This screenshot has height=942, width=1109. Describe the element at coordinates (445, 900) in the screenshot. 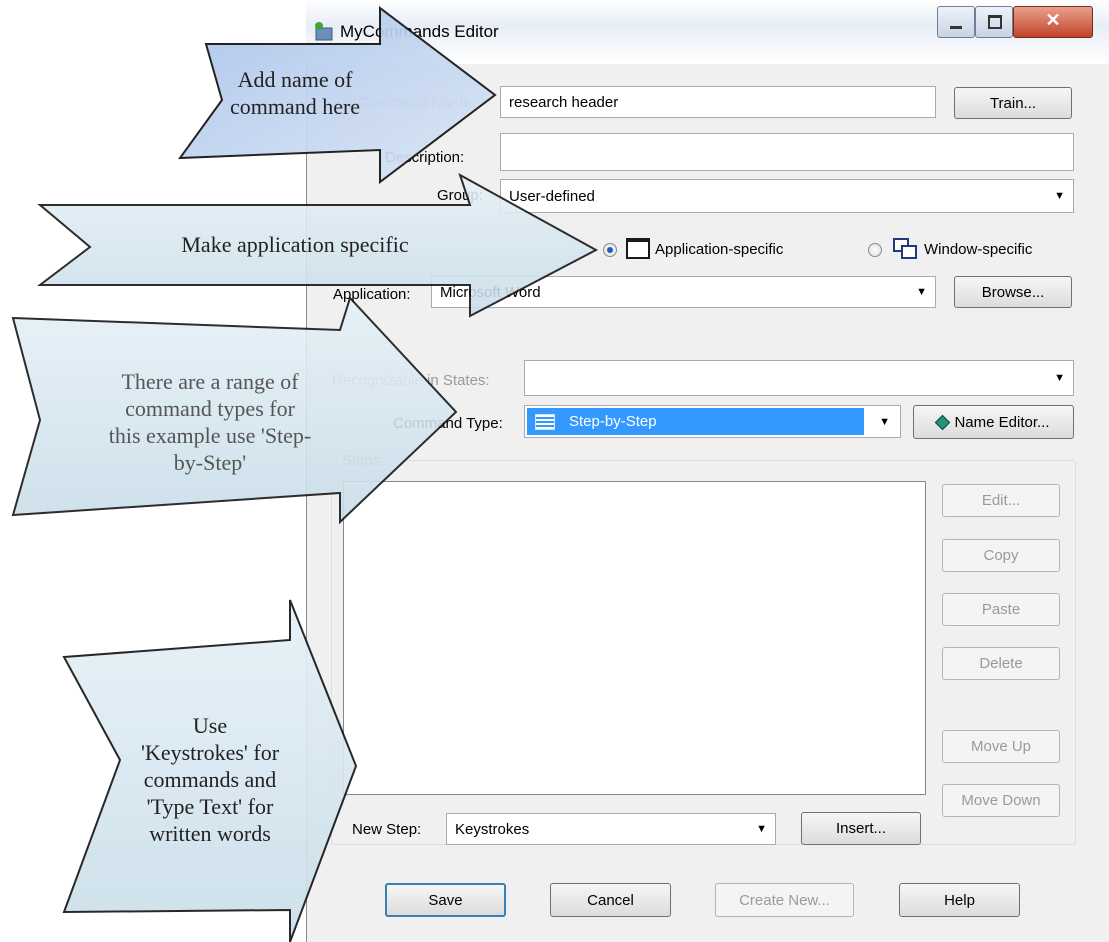

I see `save-button: Save` at that location.